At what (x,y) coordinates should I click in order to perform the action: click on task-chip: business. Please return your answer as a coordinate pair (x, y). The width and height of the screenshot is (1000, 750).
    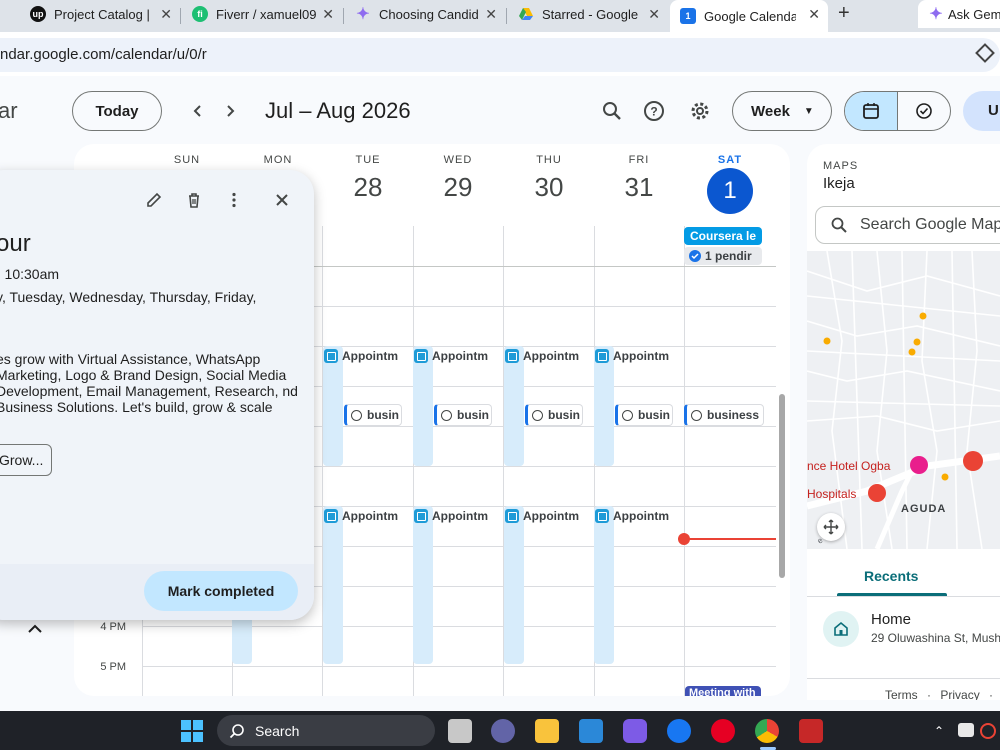
    Looking at the image, I should click on (724, 415).